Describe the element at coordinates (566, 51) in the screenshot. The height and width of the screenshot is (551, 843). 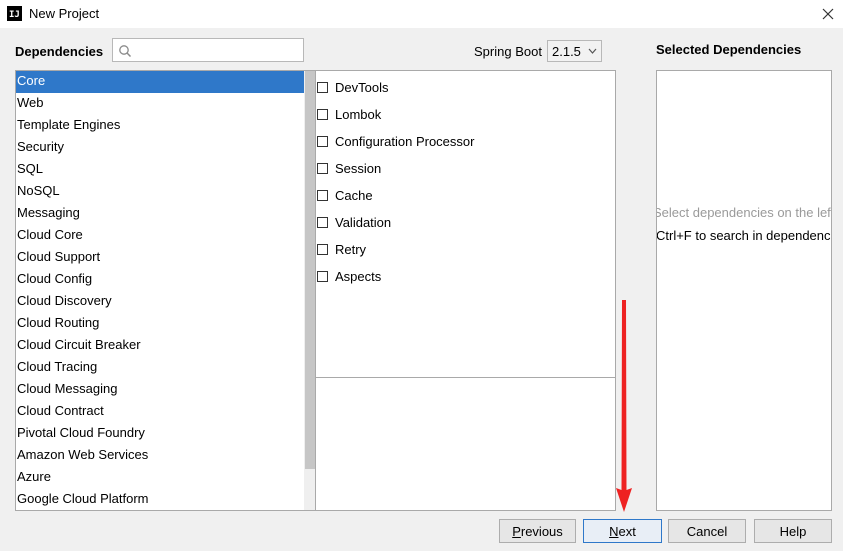
I see `spring-boot-version-value: 2.1.5` at that location.